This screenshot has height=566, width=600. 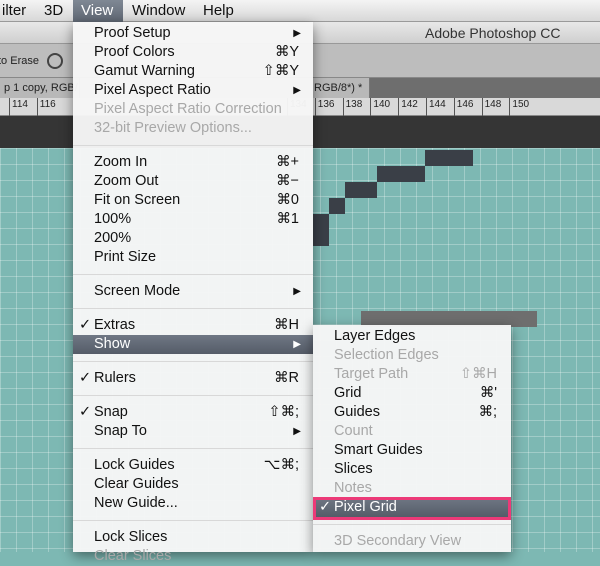 I want to click on shortcut-label: ⌘1, so click(x=287, y=219).